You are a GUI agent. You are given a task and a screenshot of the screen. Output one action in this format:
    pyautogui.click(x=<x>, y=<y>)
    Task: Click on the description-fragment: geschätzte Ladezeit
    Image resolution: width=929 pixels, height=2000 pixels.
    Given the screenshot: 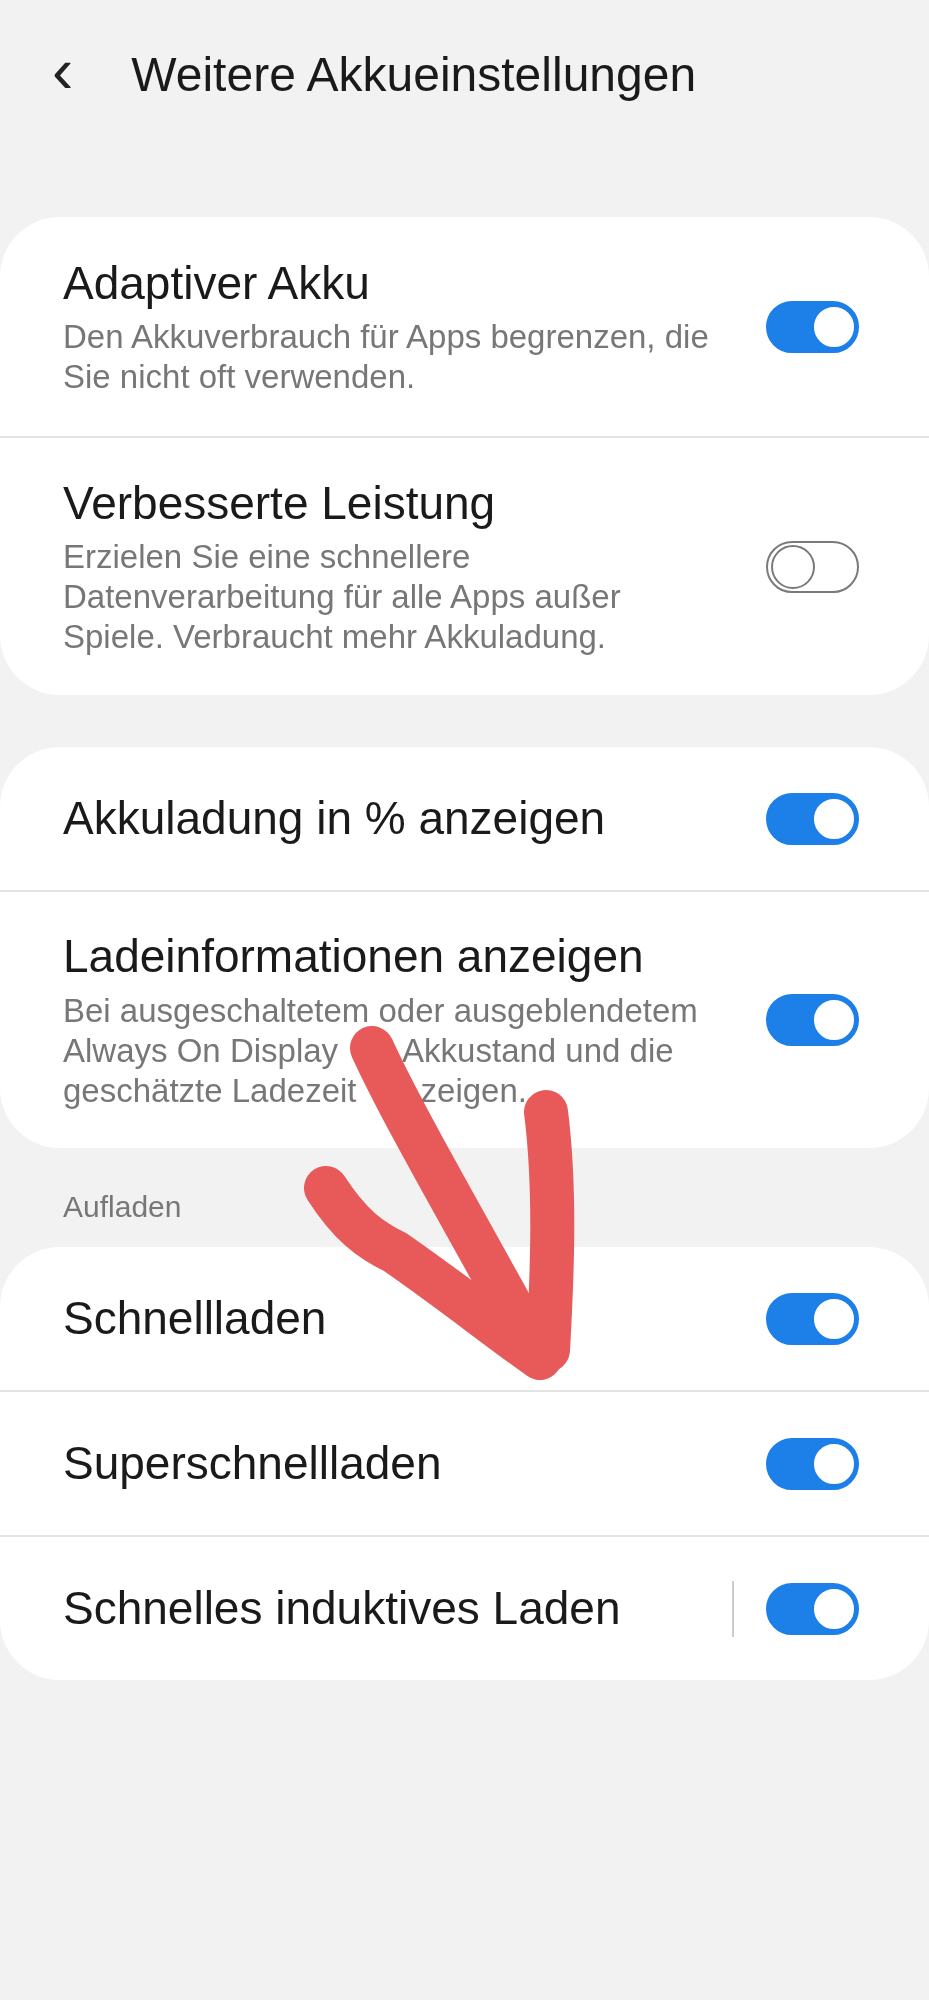 What is the action you would take?
    pyautogui.click(x=210, y=1090)
    